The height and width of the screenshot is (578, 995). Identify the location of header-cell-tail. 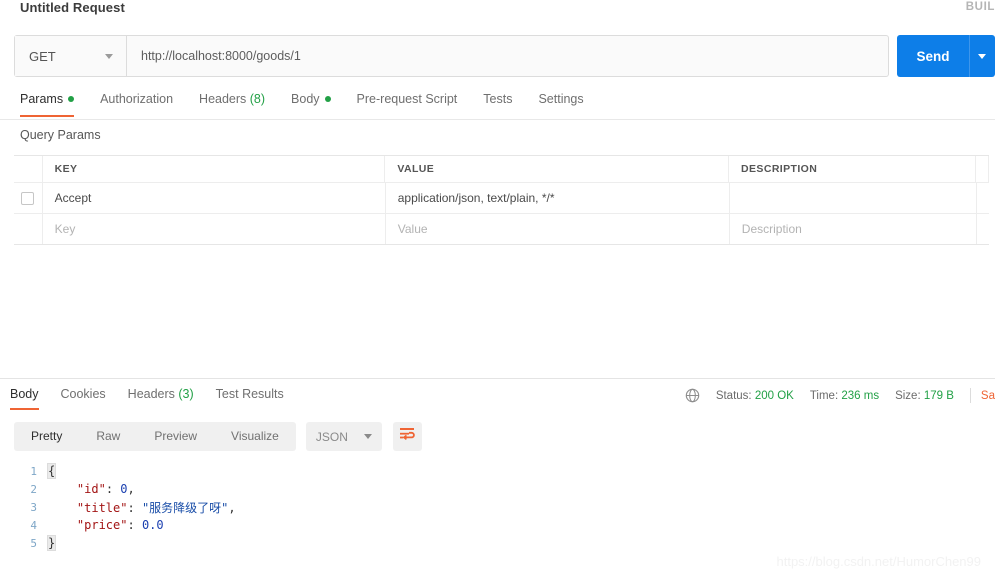
(982, 169).